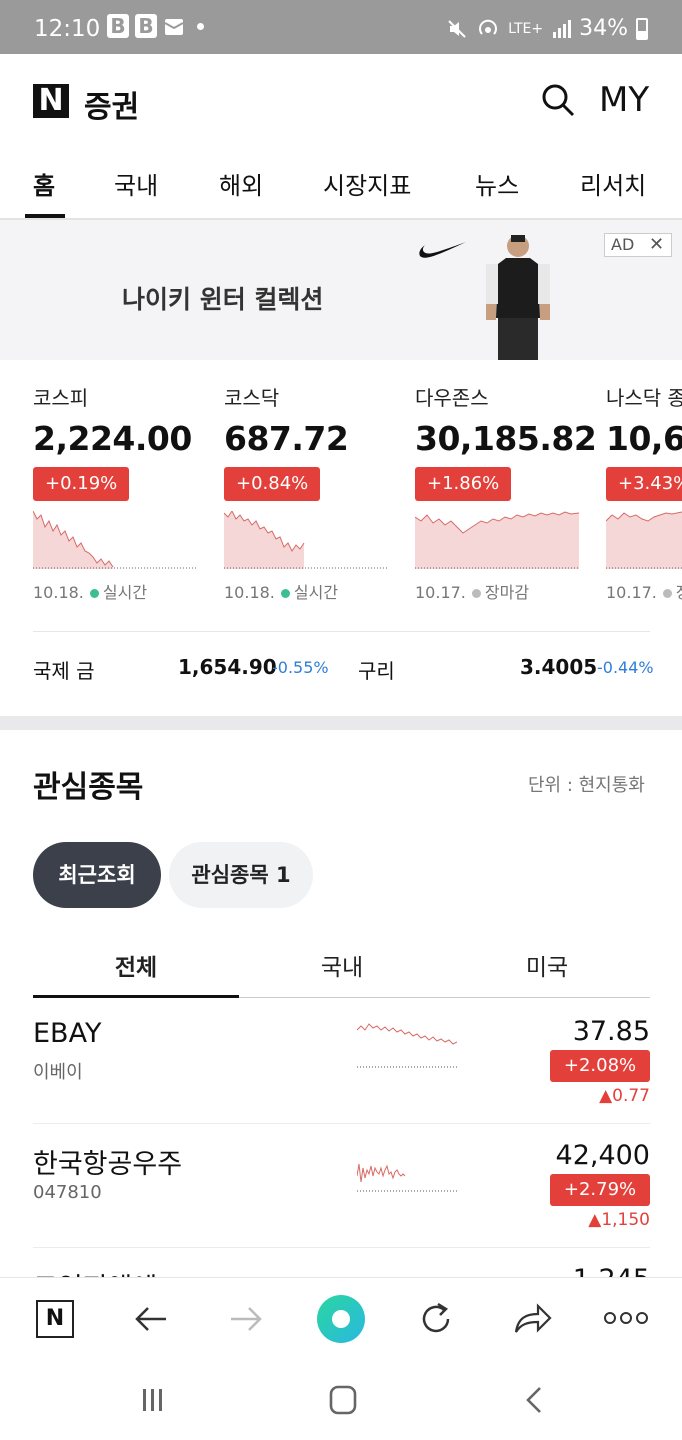  I want to click on battery-icon, so click(642, 28).